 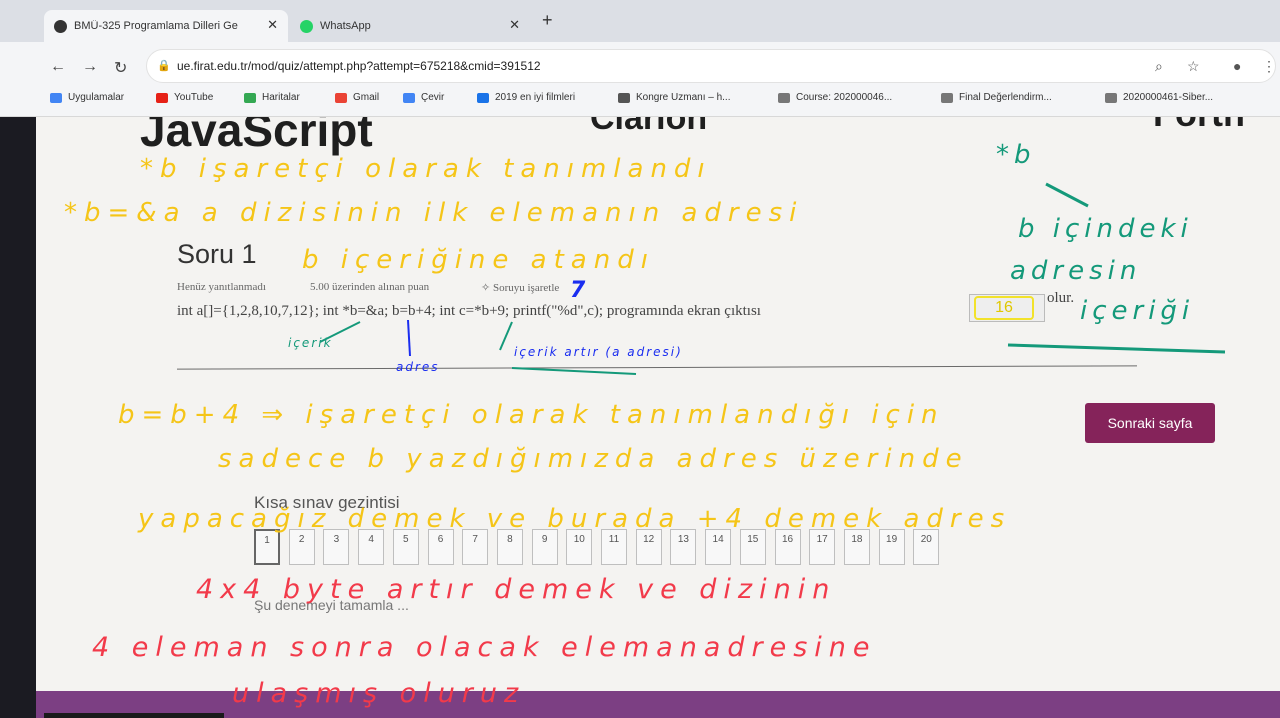 I want to click on answer-value: 16, so click(x=1004, y=308).